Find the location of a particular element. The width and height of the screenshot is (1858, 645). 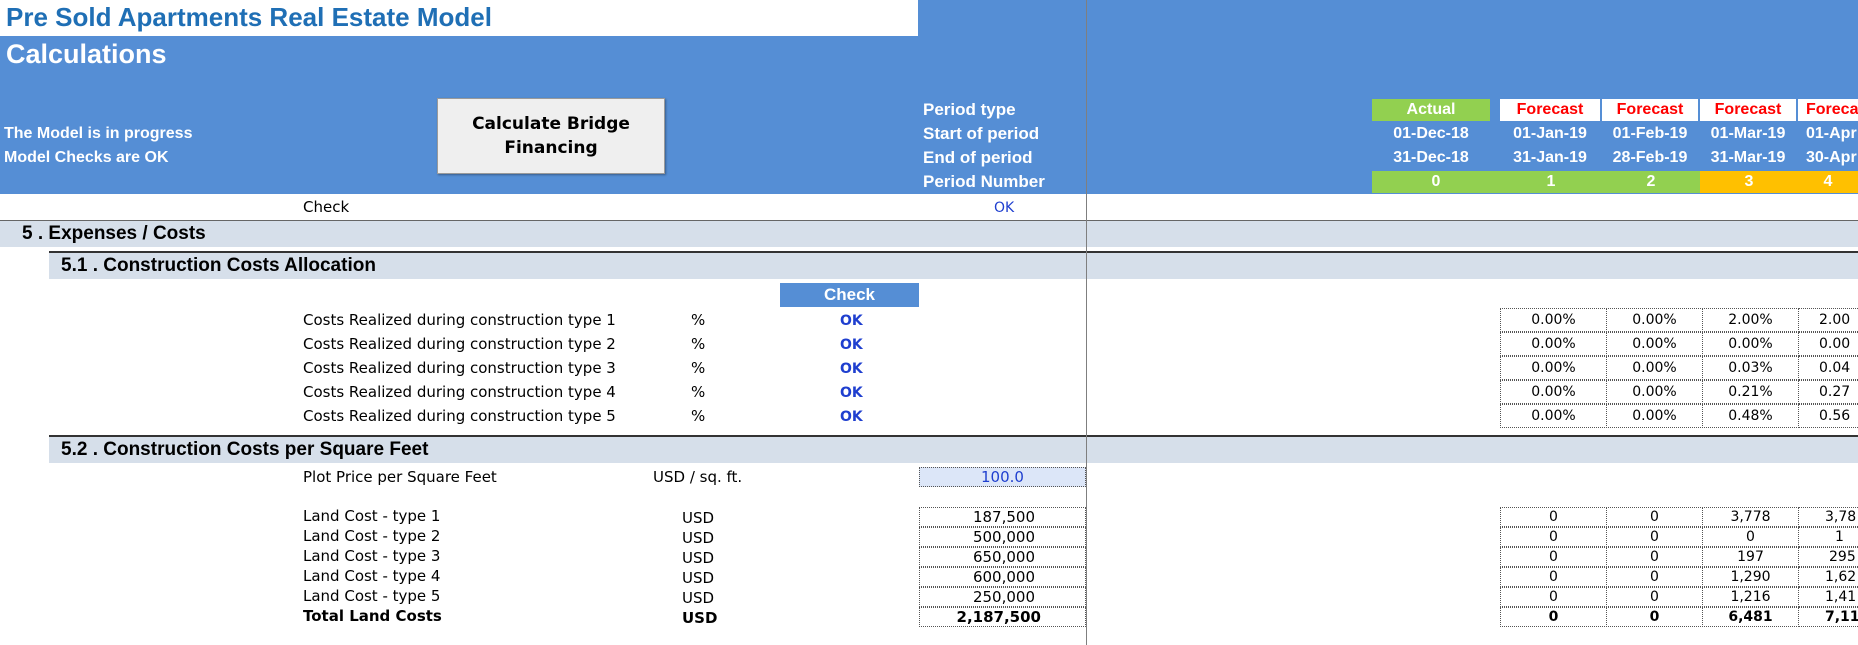

plot-price-unit: USD / sq. ft. is located at coordinates (698, 477).